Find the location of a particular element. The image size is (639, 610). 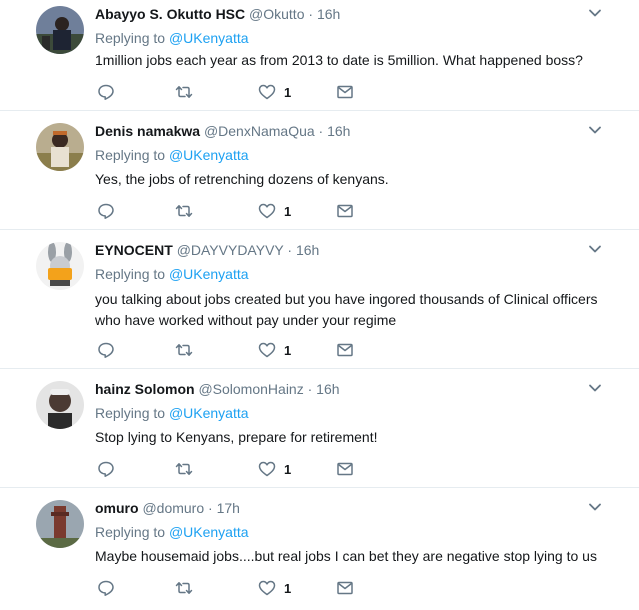

username: @DenxNamaQua is located at coordinates (259, 131).